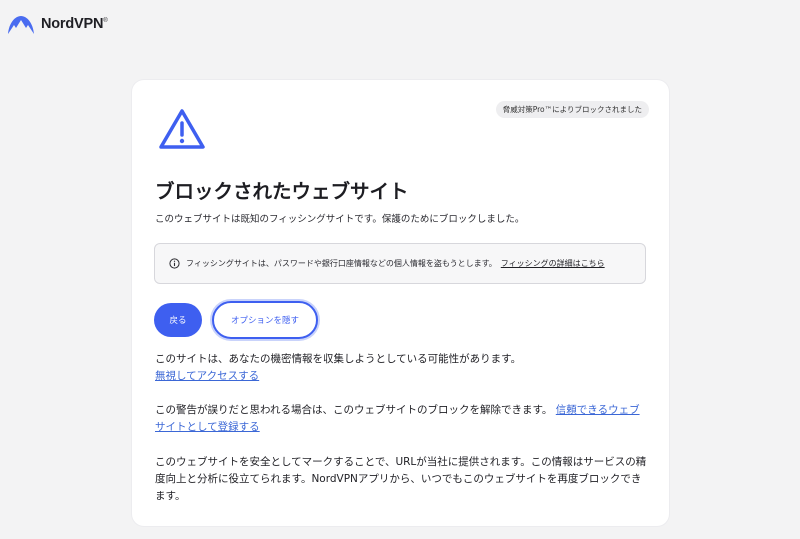 The height and width of the screenshot is (539, 800). Describe the element at coordinates (341, 263) in the screenshot. I see `phishing-info-text: フィッシングサイトは、パスワードや銀行口座情報などの個人情報を盗もうとします。` at that location.